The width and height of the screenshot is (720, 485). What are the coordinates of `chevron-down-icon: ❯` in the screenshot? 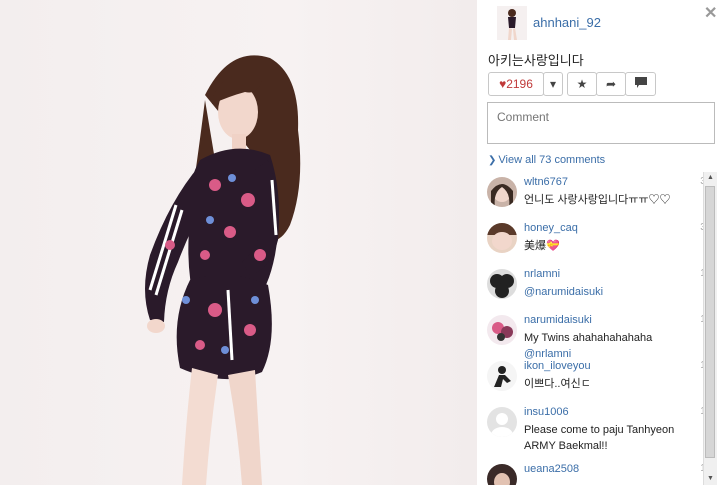 It's located at (492, 160).